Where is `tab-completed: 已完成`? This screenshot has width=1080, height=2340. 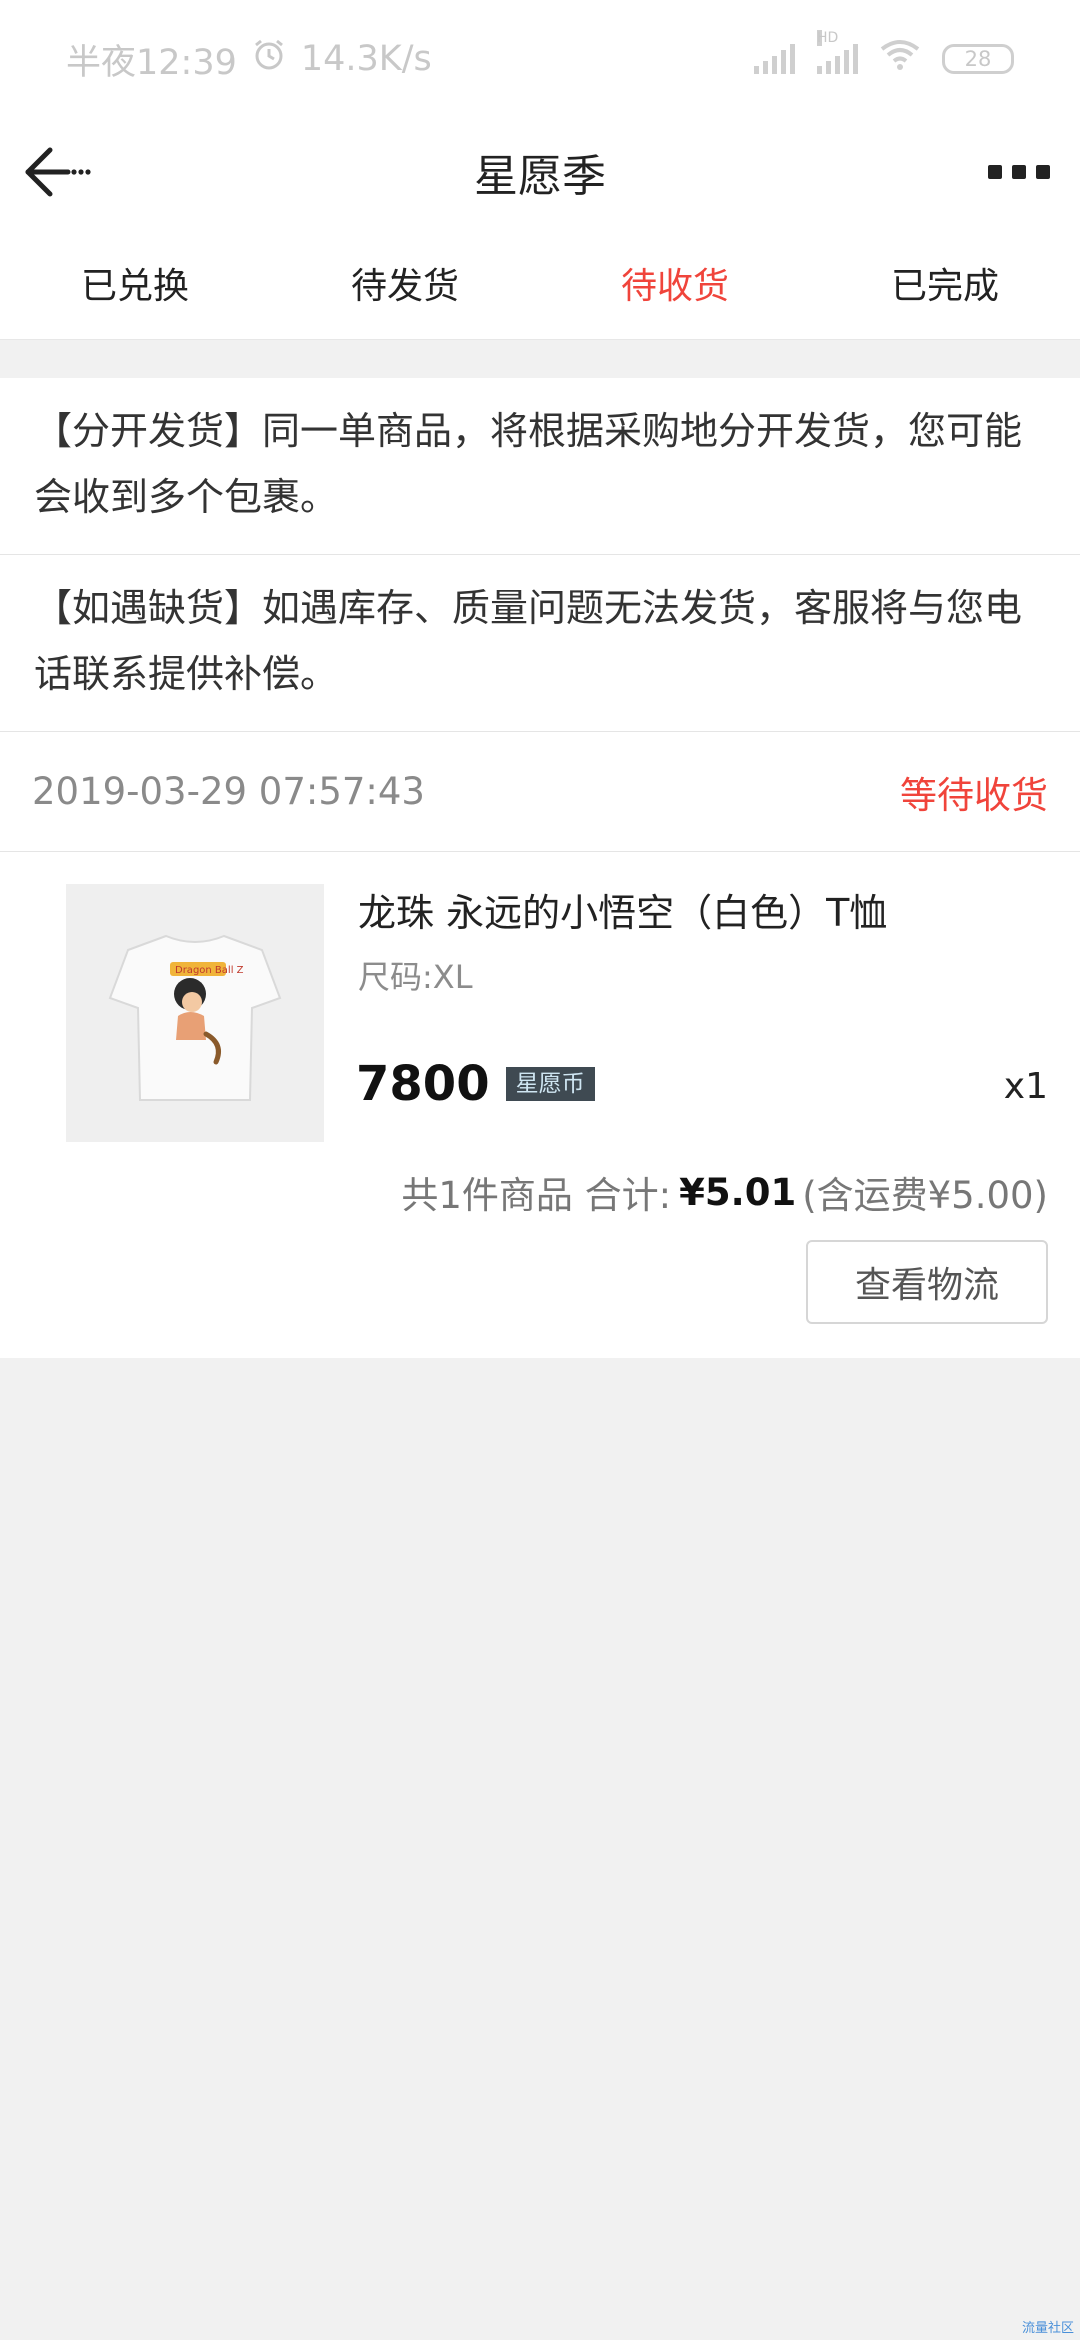 tab-completed: 已完成 is located at coordinates (945, 282).